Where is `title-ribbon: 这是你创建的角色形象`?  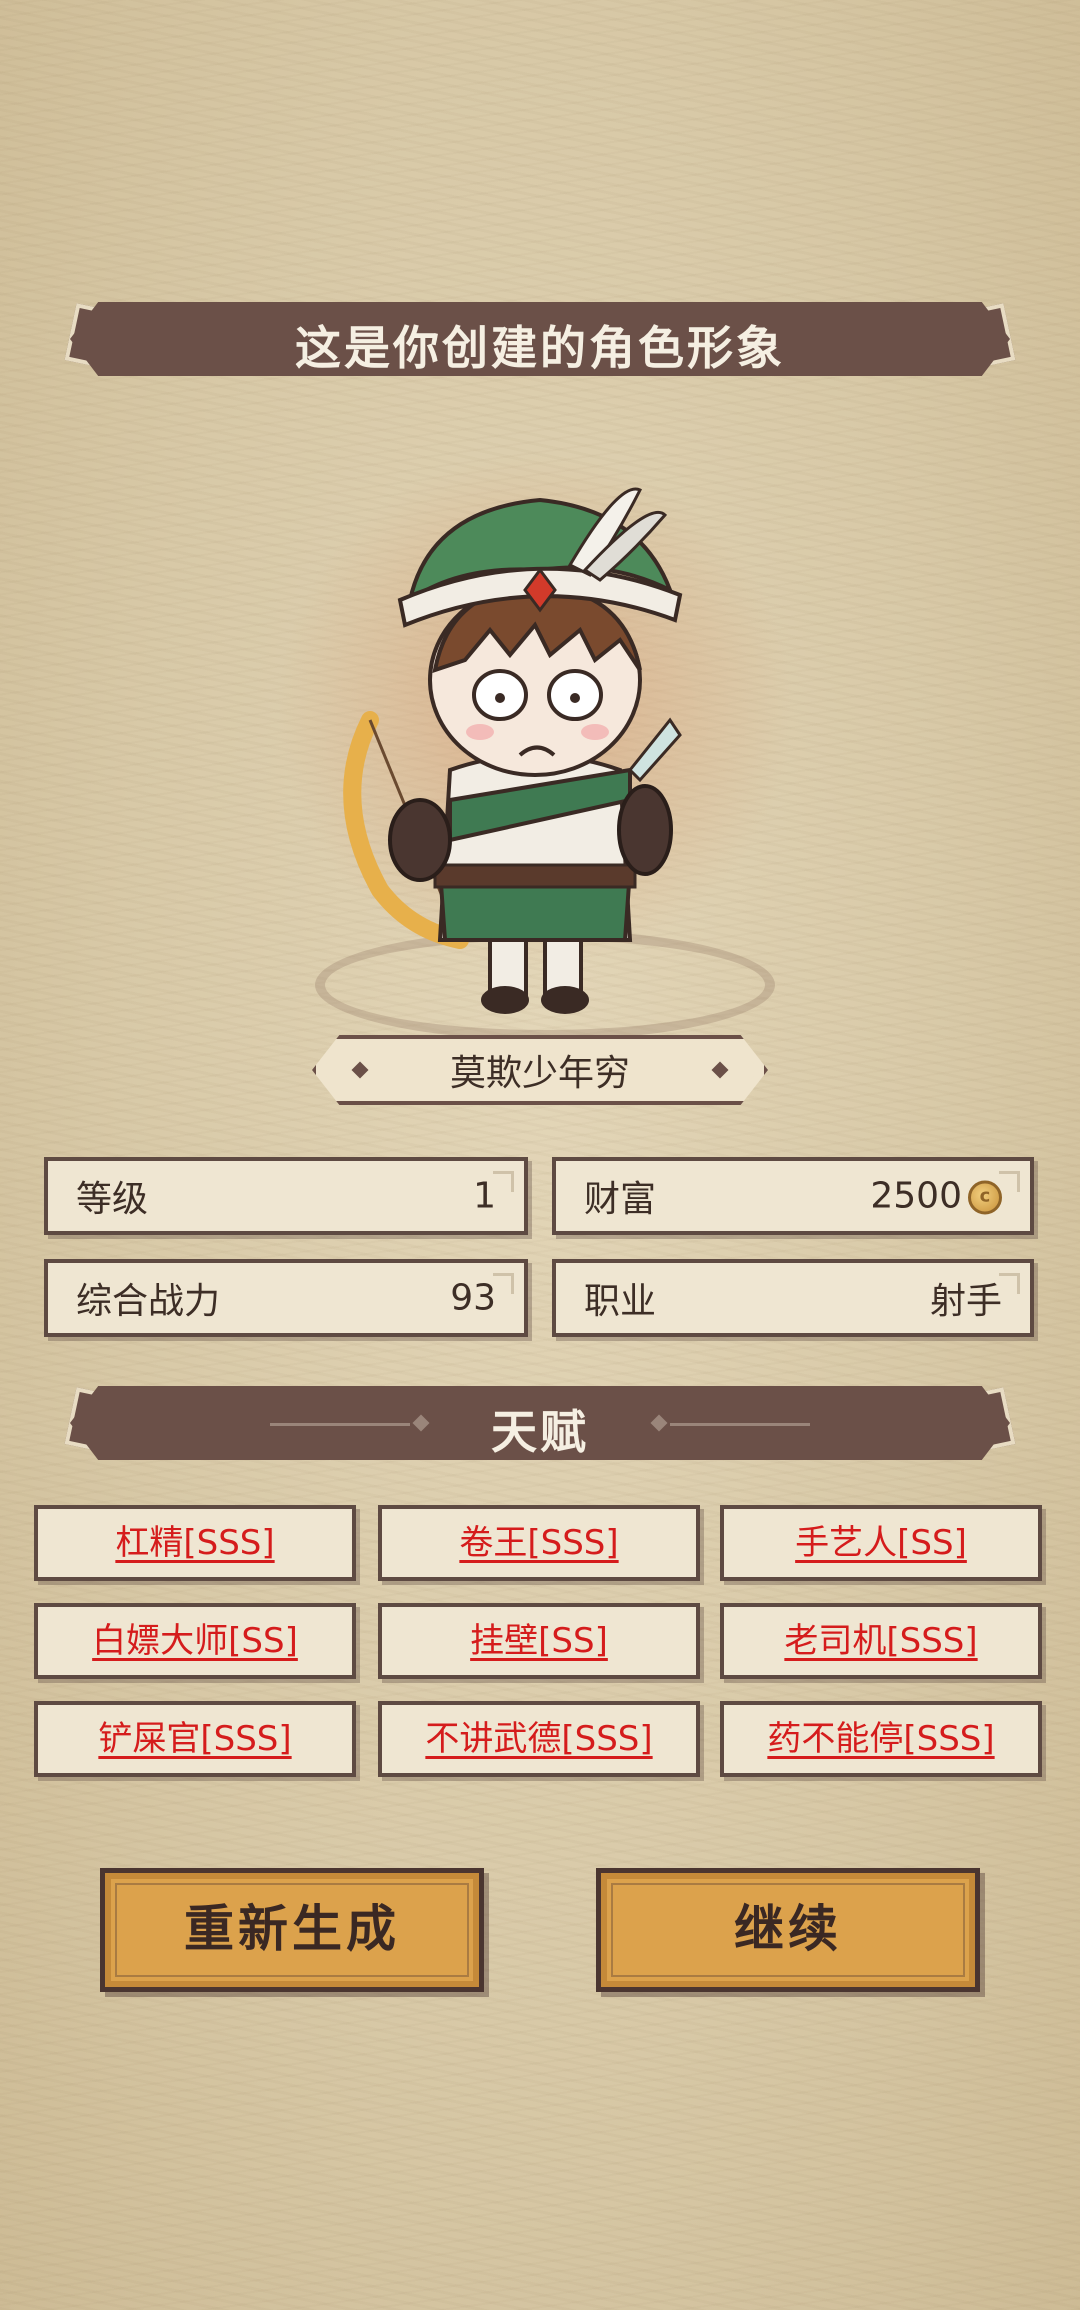 title-ribbon: 这是你创建的角色形象 is located at coordinates (540, 339).